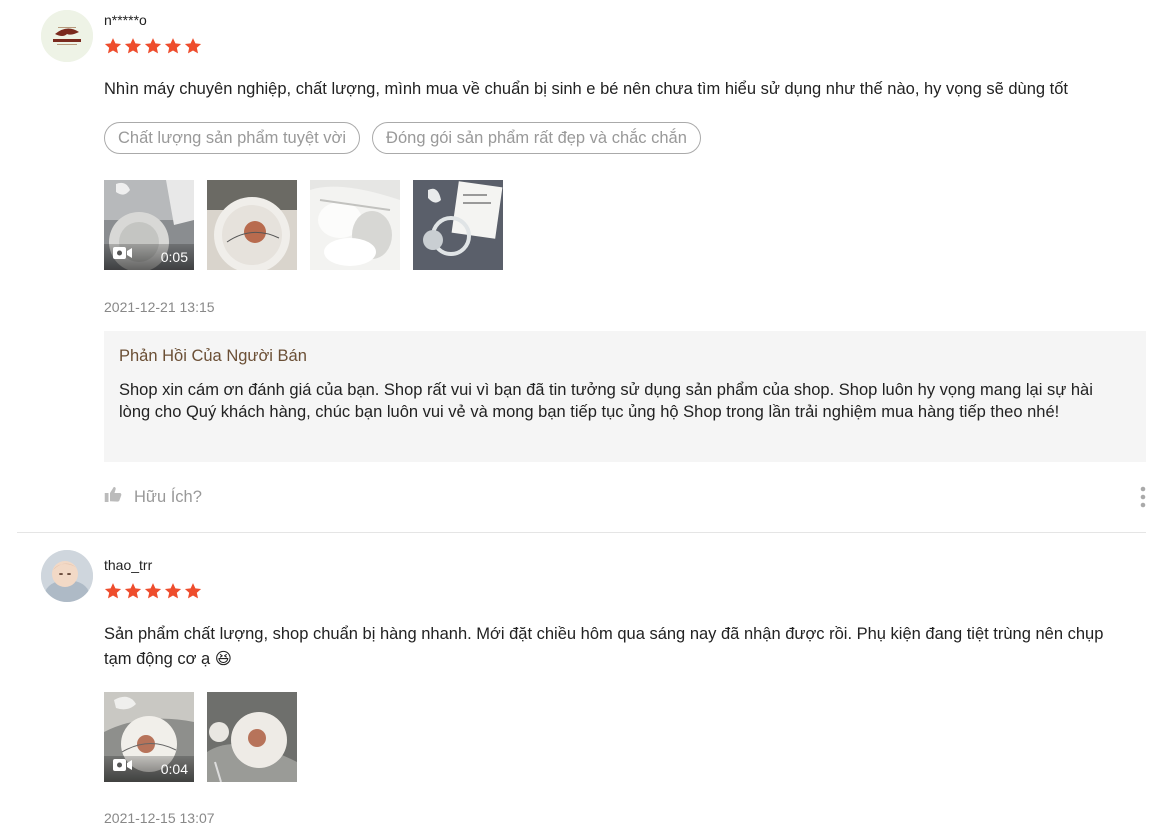  I want to click on helpful-label: Hữu Ích?, so click(168, 496).